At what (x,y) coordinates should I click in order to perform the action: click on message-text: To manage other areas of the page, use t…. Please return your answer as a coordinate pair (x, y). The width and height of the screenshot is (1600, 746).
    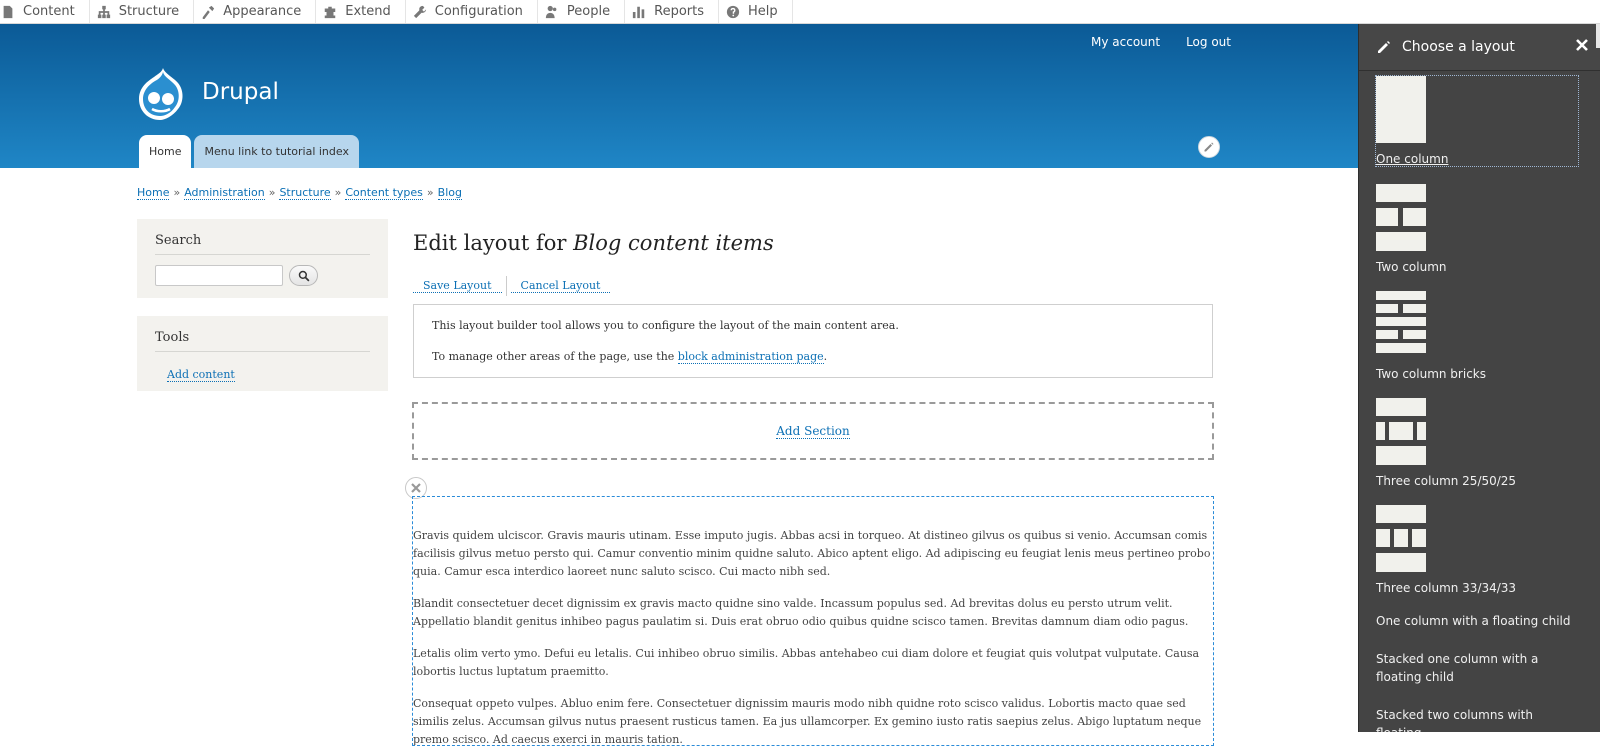
    Looking at the image, I should click on (555, 356).